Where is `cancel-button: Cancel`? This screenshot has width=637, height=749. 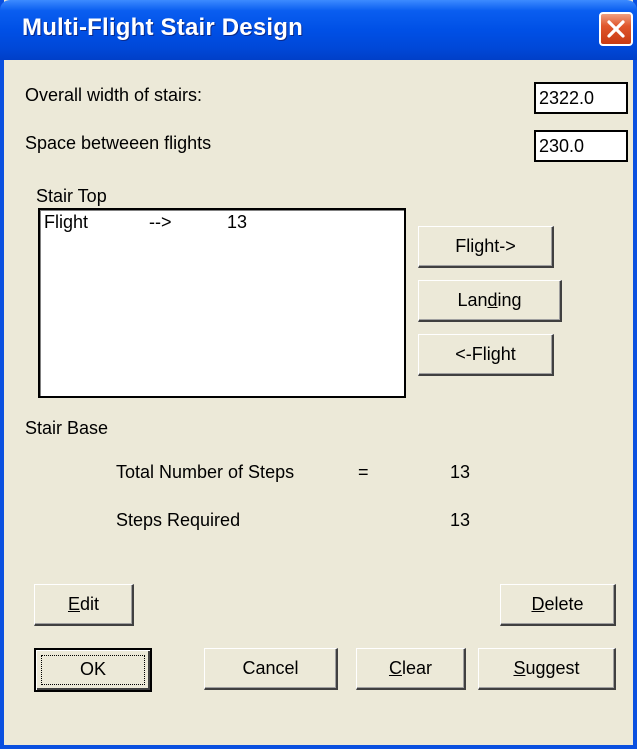 cancel-button: Cancel is located at coordinates (271, 669).